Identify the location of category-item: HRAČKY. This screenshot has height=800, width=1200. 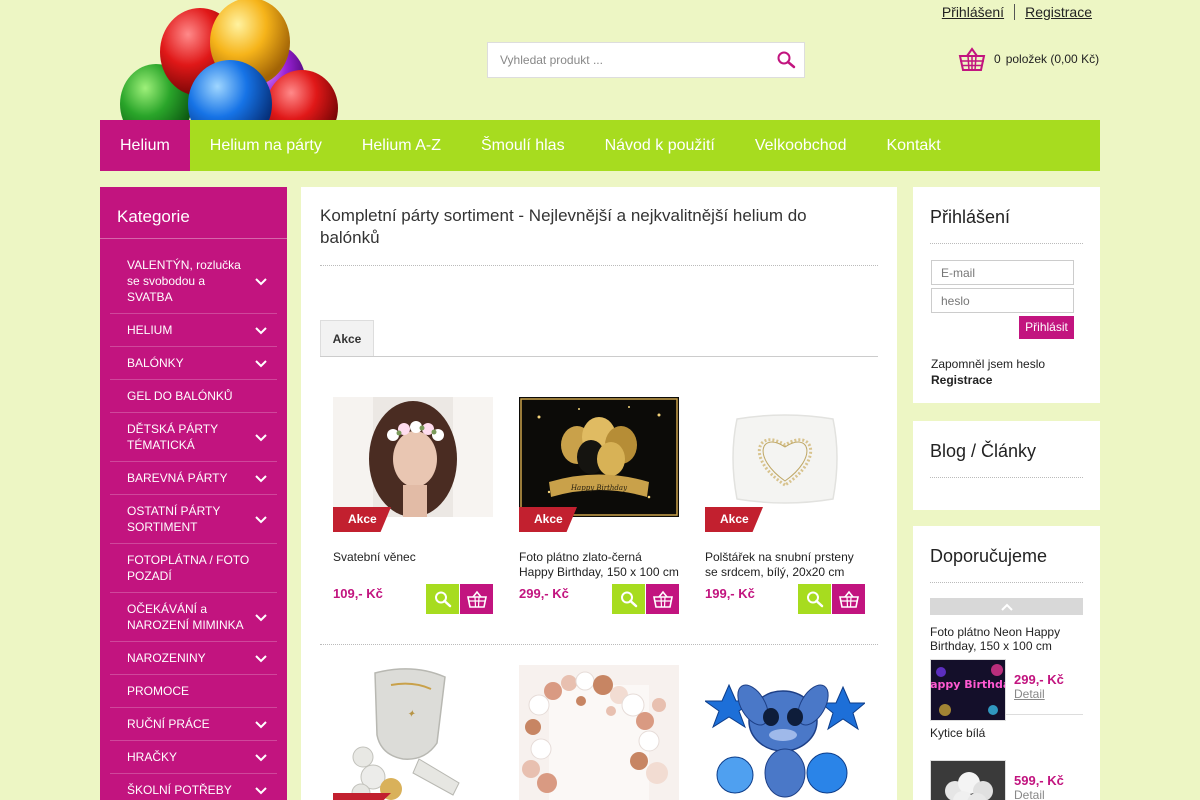
(193, 757).